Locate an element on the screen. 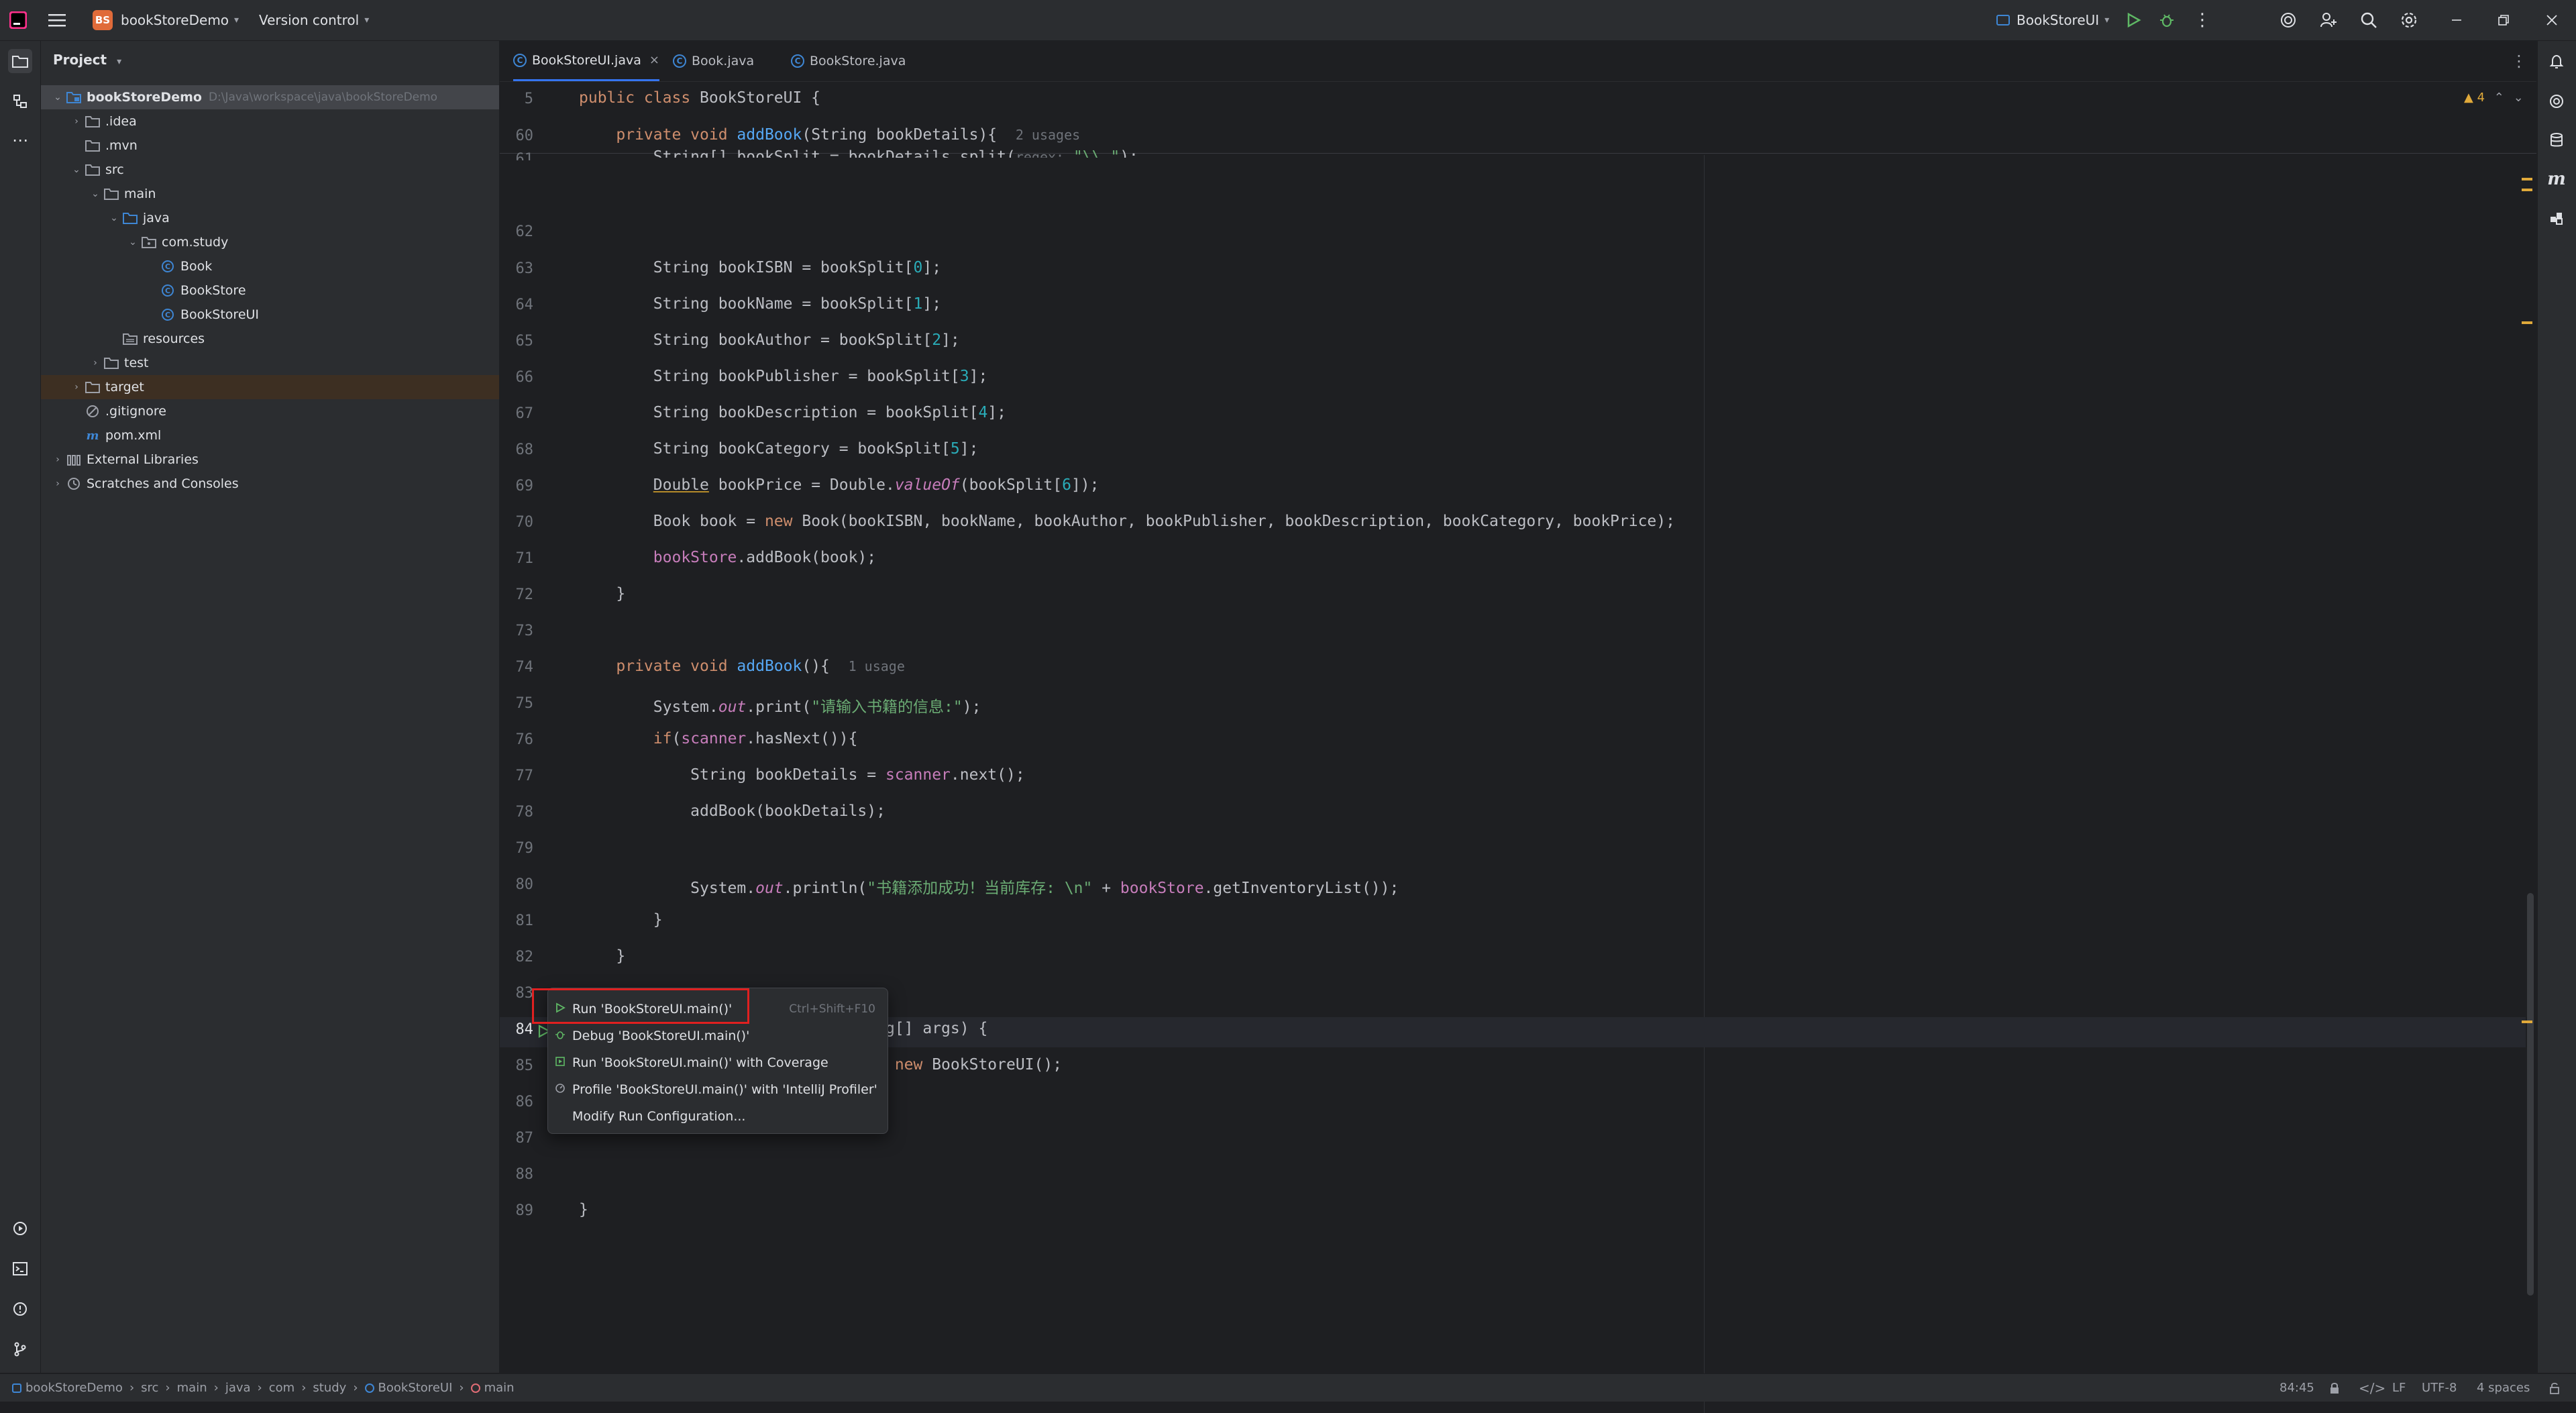 The height and width of the screenshot is (1413, 2576). project-switcher: BS bookStoreDemo ▾ is located at coordinates (166, 20).